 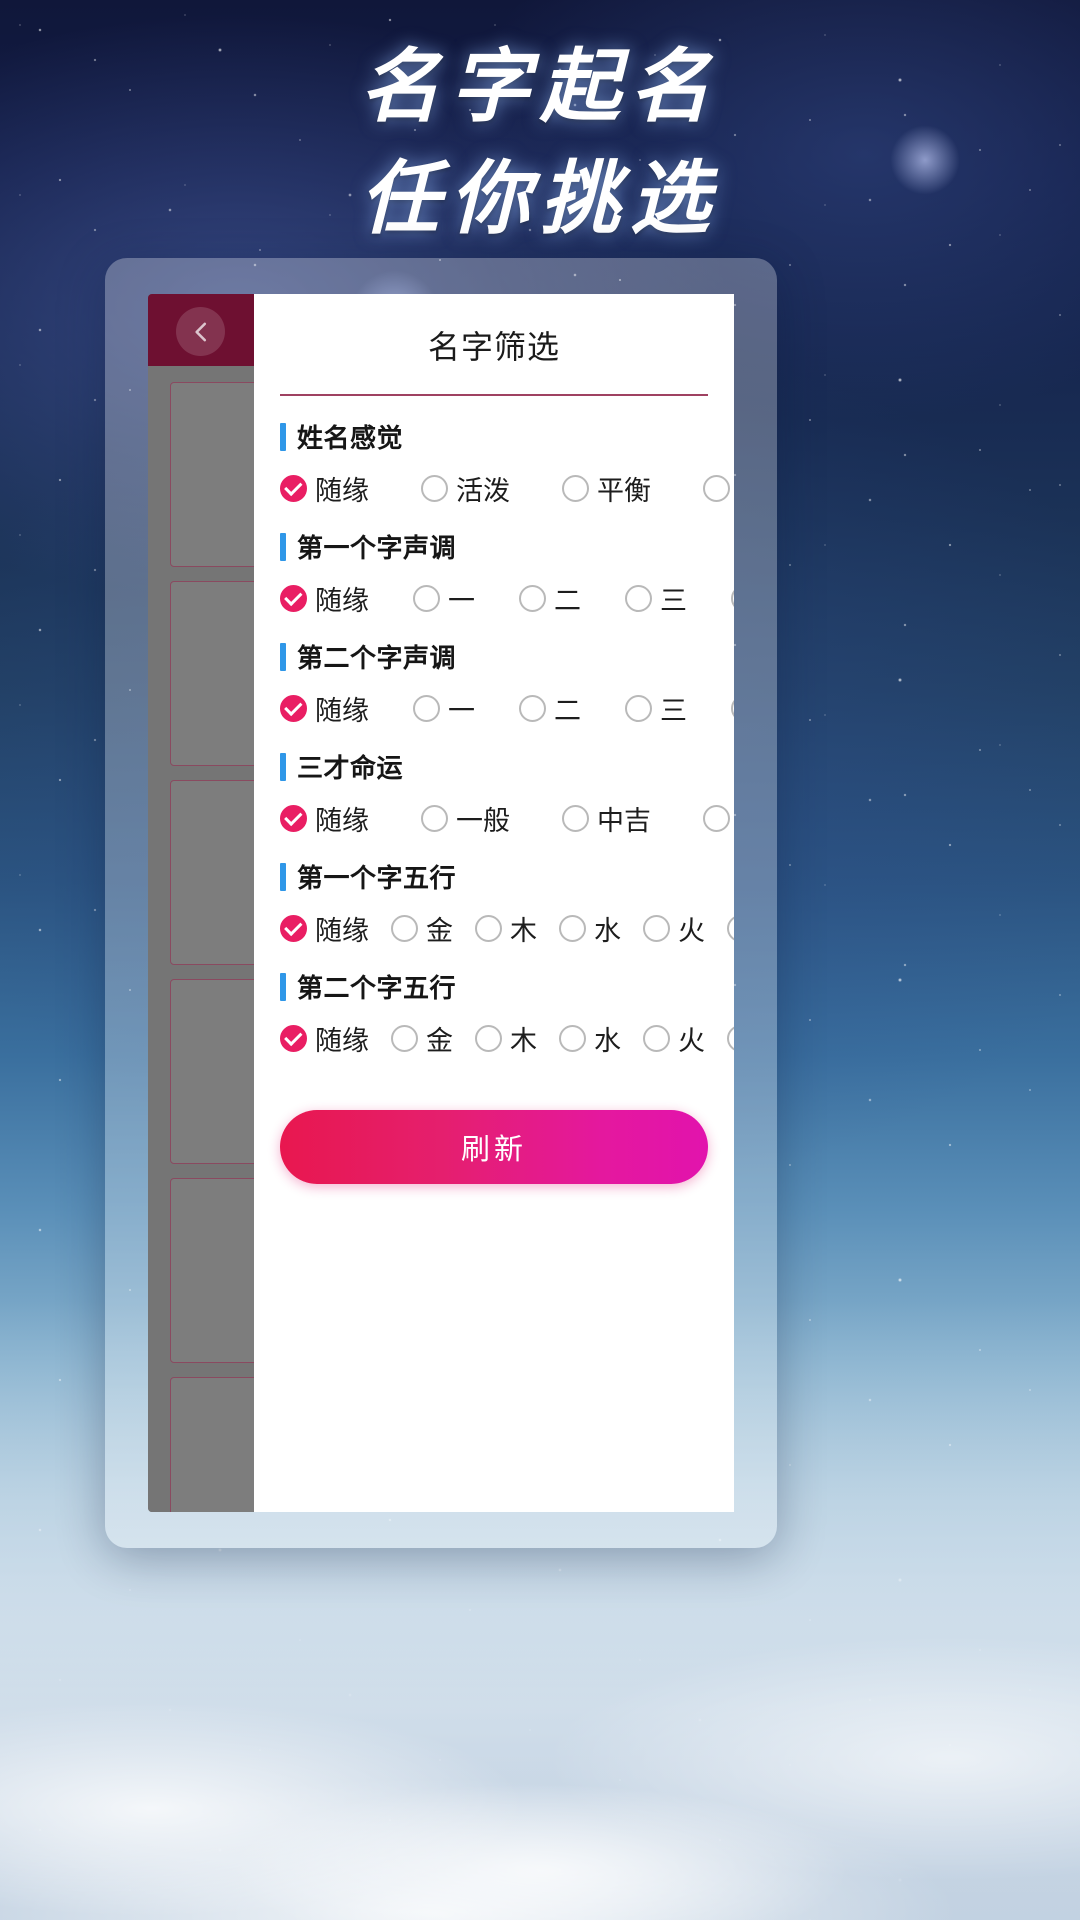 What do you see at coordinates (494, 656) in the screenshot?
I see `filter-group-header: 第二个字声调` at bounding box center [494, 656].